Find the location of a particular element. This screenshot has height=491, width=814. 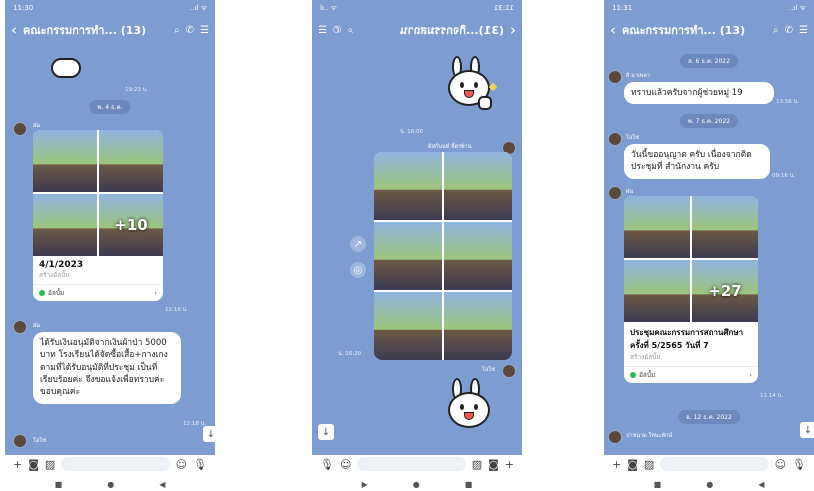

status-icons: ..ıl ᯤ is located at coordinates (198, 7).